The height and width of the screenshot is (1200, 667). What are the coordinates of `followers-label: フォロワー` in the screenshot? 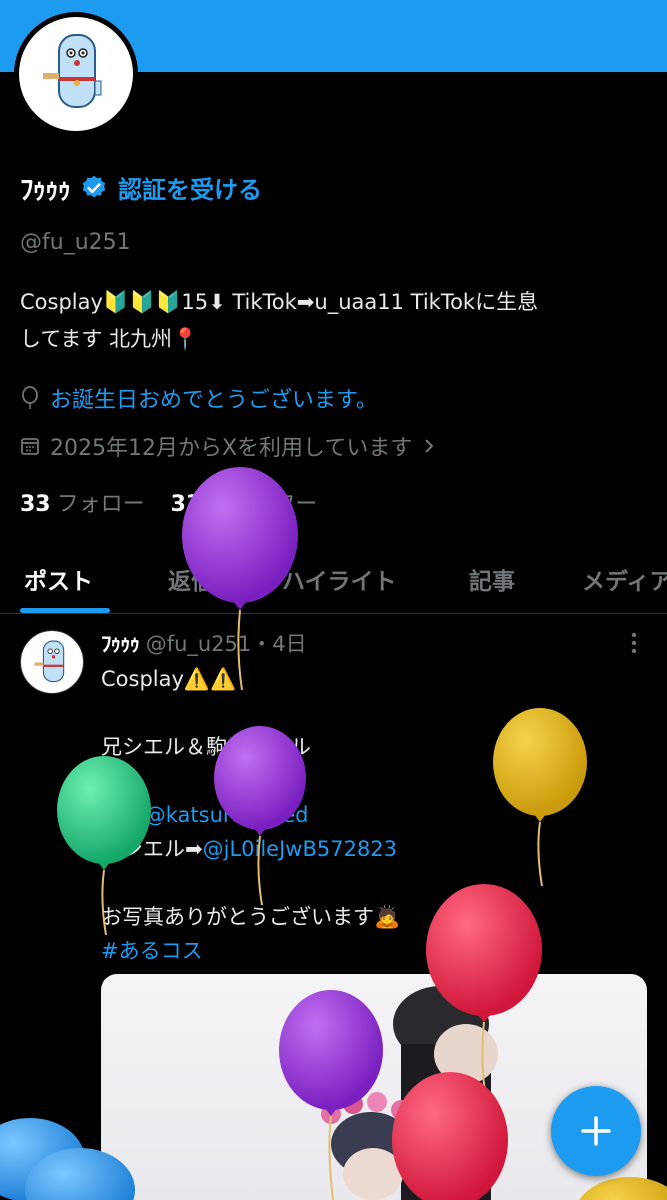 It's located at (262, 504).